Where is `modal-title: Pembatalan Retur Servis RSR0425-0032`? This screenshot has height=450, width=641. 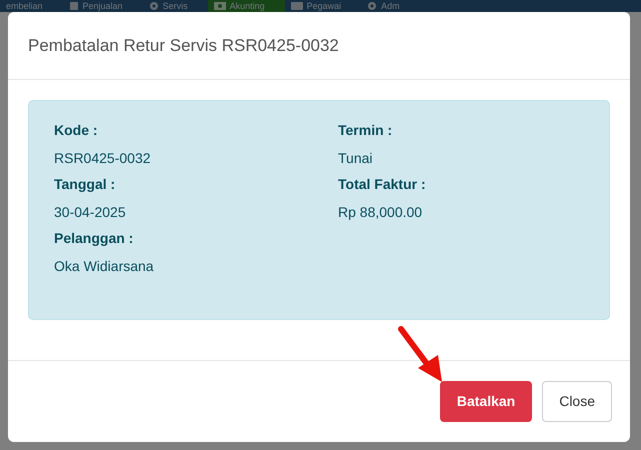
modal-title: Pembatalan Retur Servis RSR0425-0032 is located at coordinates (183, 45).